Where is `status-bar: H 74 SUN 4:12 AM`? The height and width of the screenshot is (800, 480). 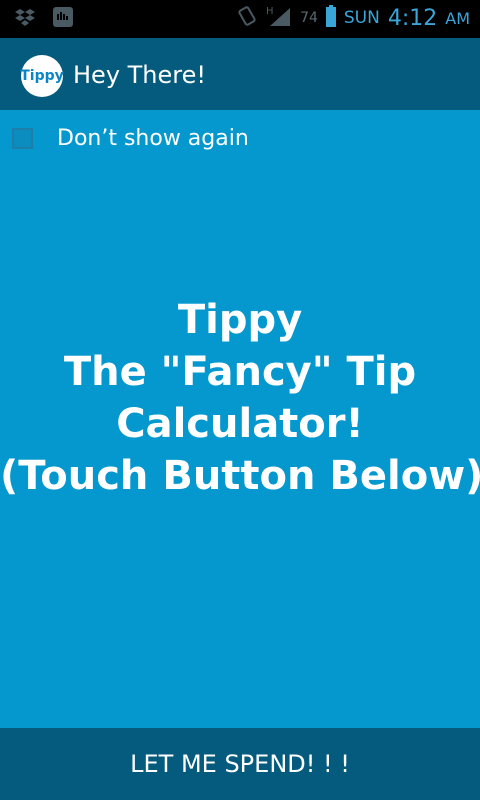
status-bar: H 74 SUN 4:12 AM is located at coordinates (240, 19).